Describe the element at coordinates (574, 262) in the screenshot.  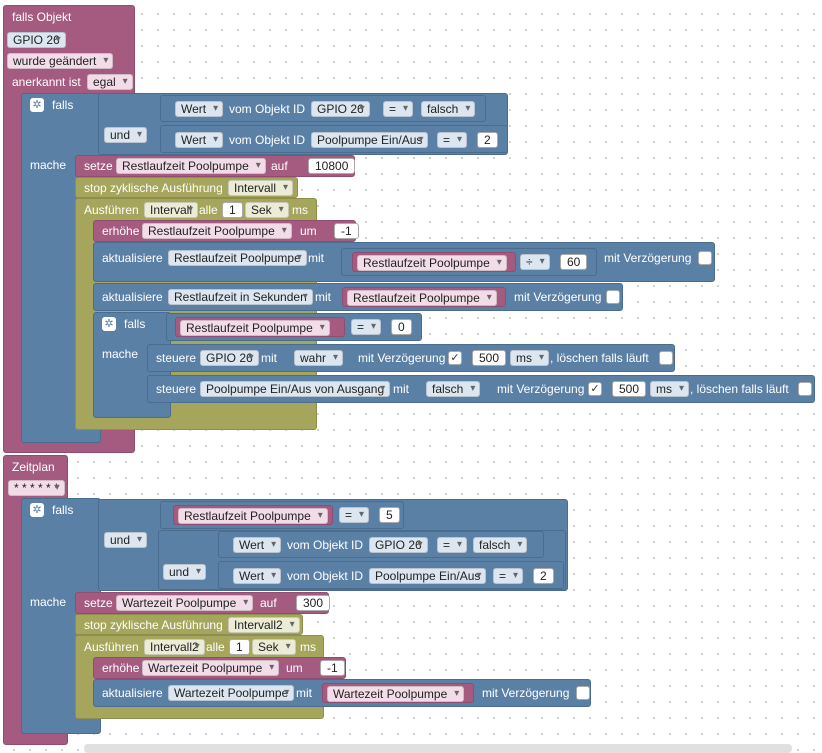
I see `number-value: 60` at that location.